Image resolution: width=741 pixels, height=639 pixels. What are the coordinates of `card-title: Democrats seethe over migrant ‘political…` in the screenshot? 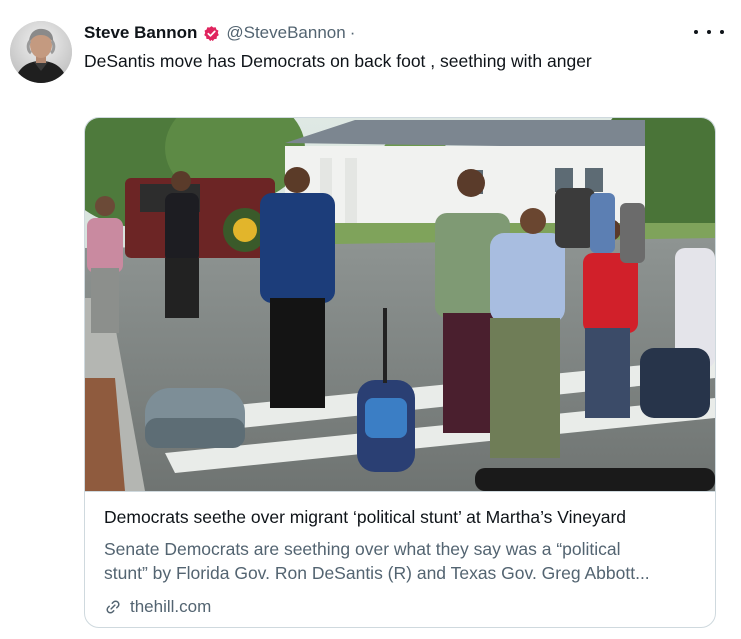 It's located at (365, 517).